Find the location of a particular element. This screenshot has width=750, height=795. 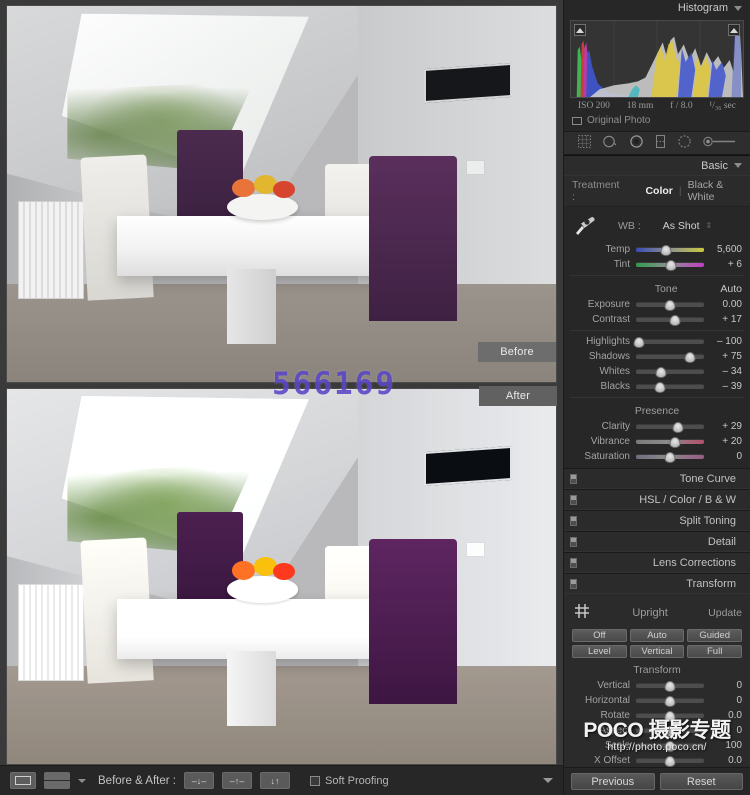

upright-auto-button: Auto is located at coordinates (657, 635).